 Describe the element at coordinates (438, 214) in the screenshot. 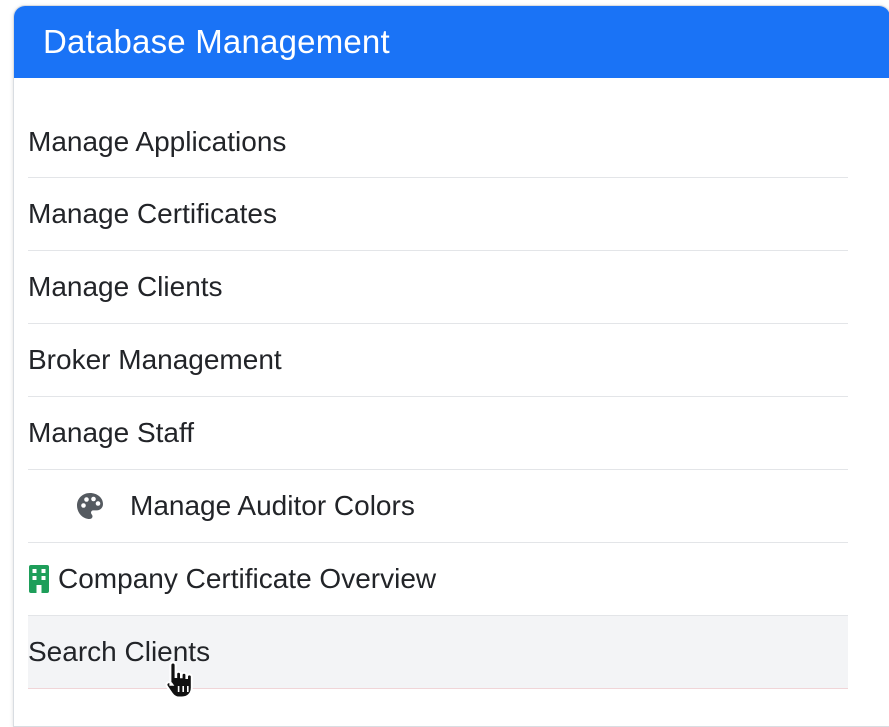

I see `menu-item-manage-certificates: Manage Certificates` at that location.